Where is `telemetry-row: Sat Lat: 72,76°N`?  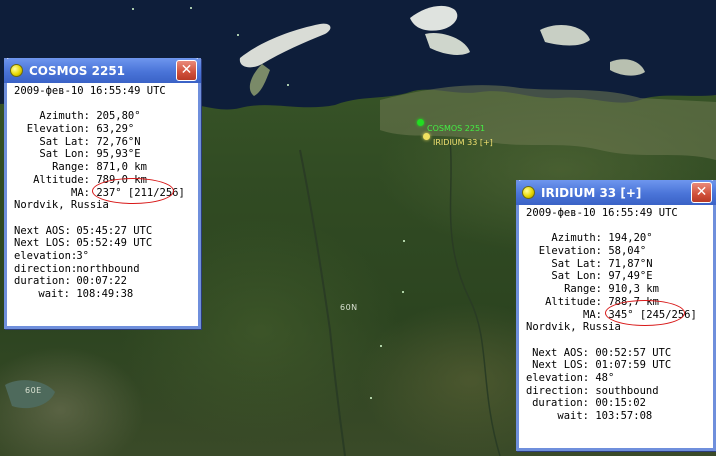 telemetry-row: Sat Lat: 72,76°N is located at coordinates (106, 142).